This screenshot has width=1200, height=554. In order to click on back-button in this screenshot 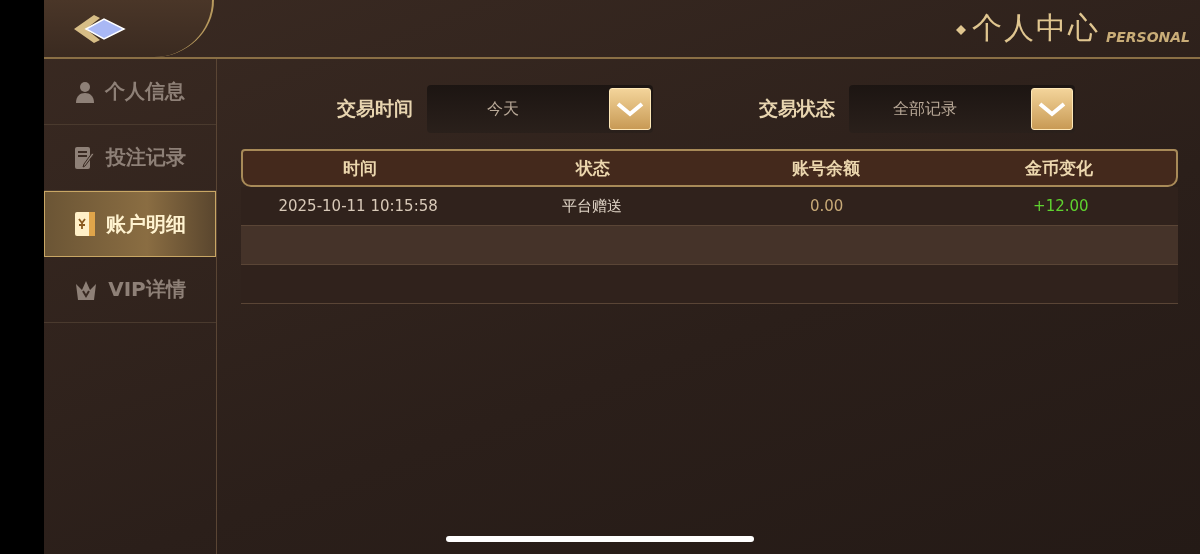, I will do `click(129, 28)`.